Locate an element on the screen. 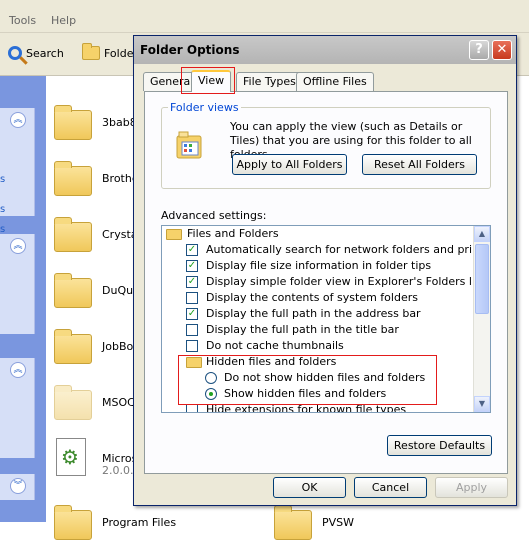  dialog-title: Folder Options is located at coordinates (190, 50).